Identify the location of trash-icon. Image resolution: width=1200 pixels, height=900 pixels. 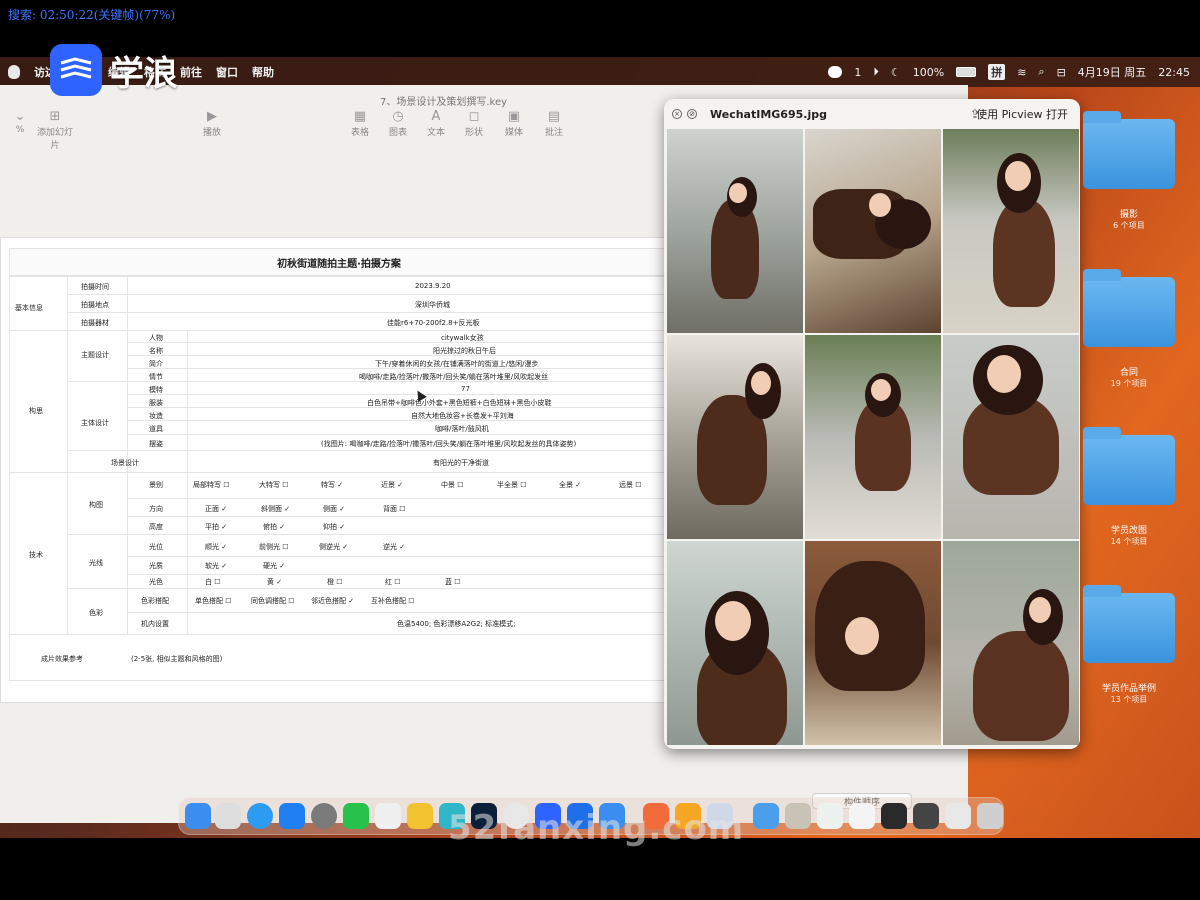
(990, 816).